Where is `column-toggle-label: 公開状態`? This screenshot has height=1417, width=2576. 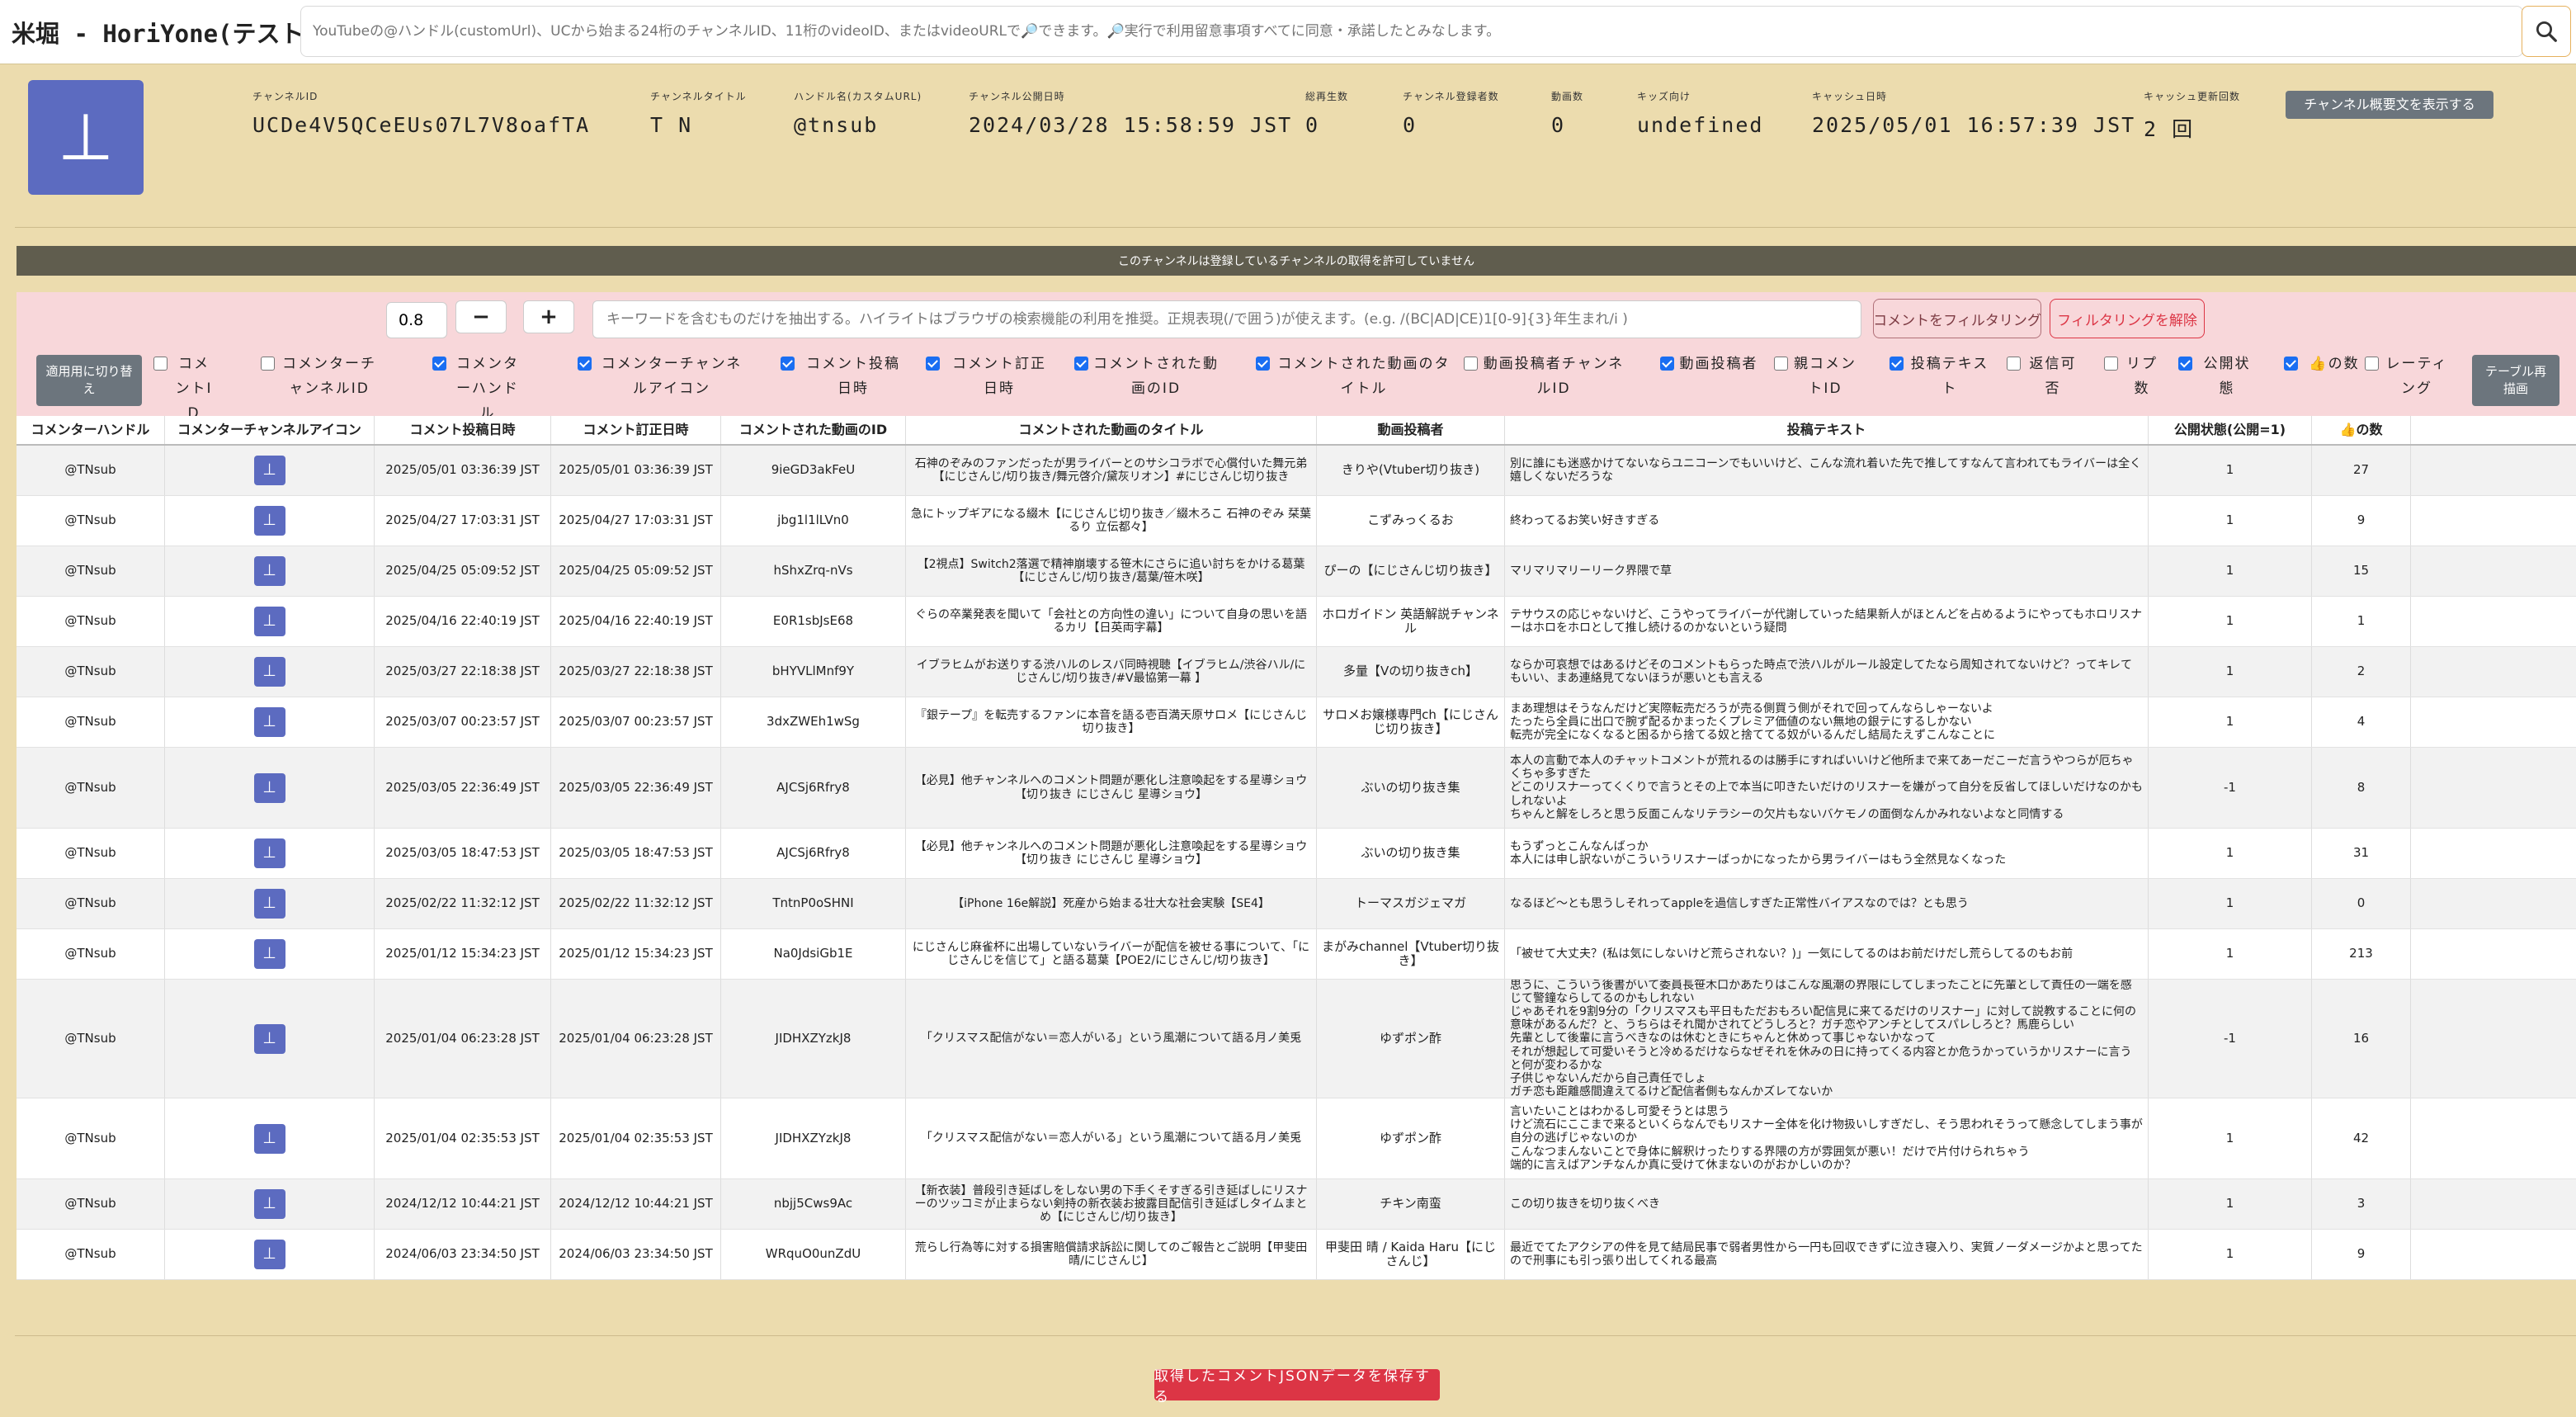 column-toggle-label: 公開状態 is located at coordinates (2227, 376).